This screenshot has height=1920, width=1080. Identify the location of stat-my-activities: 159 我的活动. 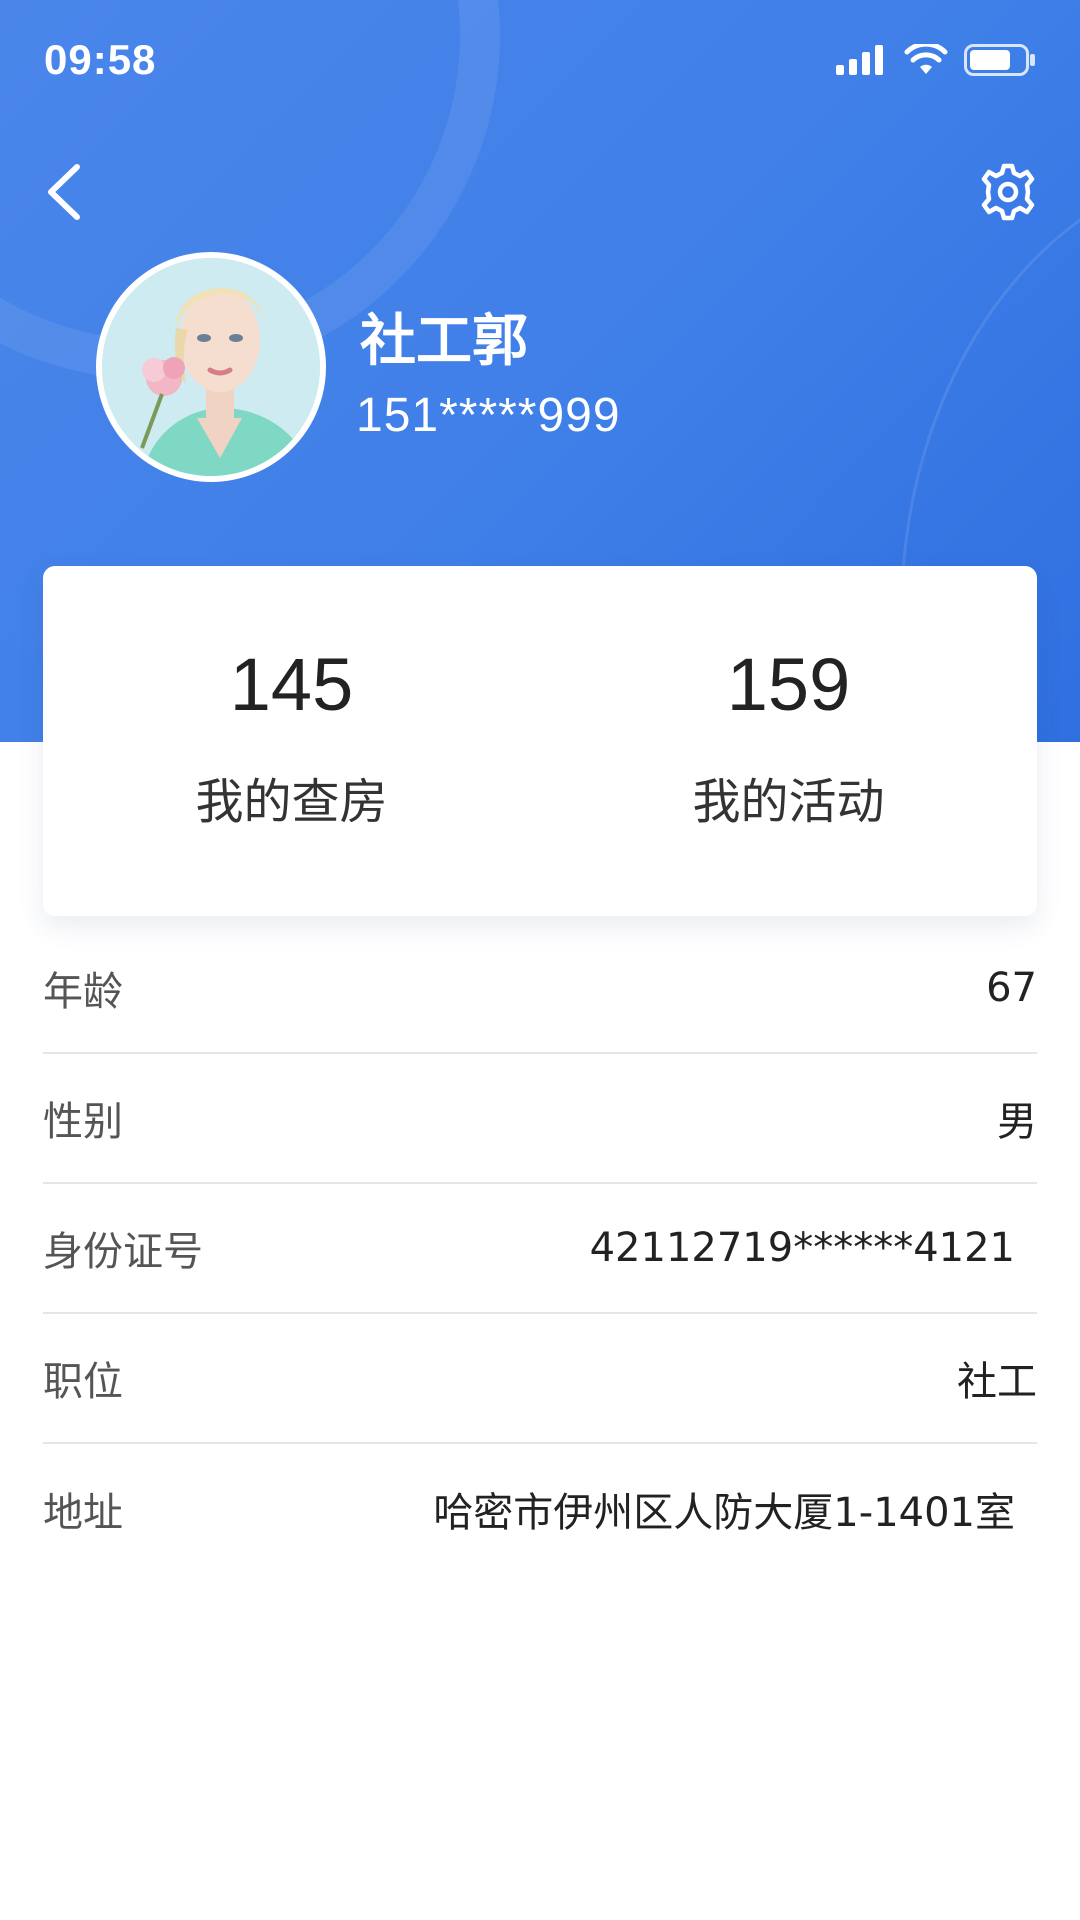
(788, 741).